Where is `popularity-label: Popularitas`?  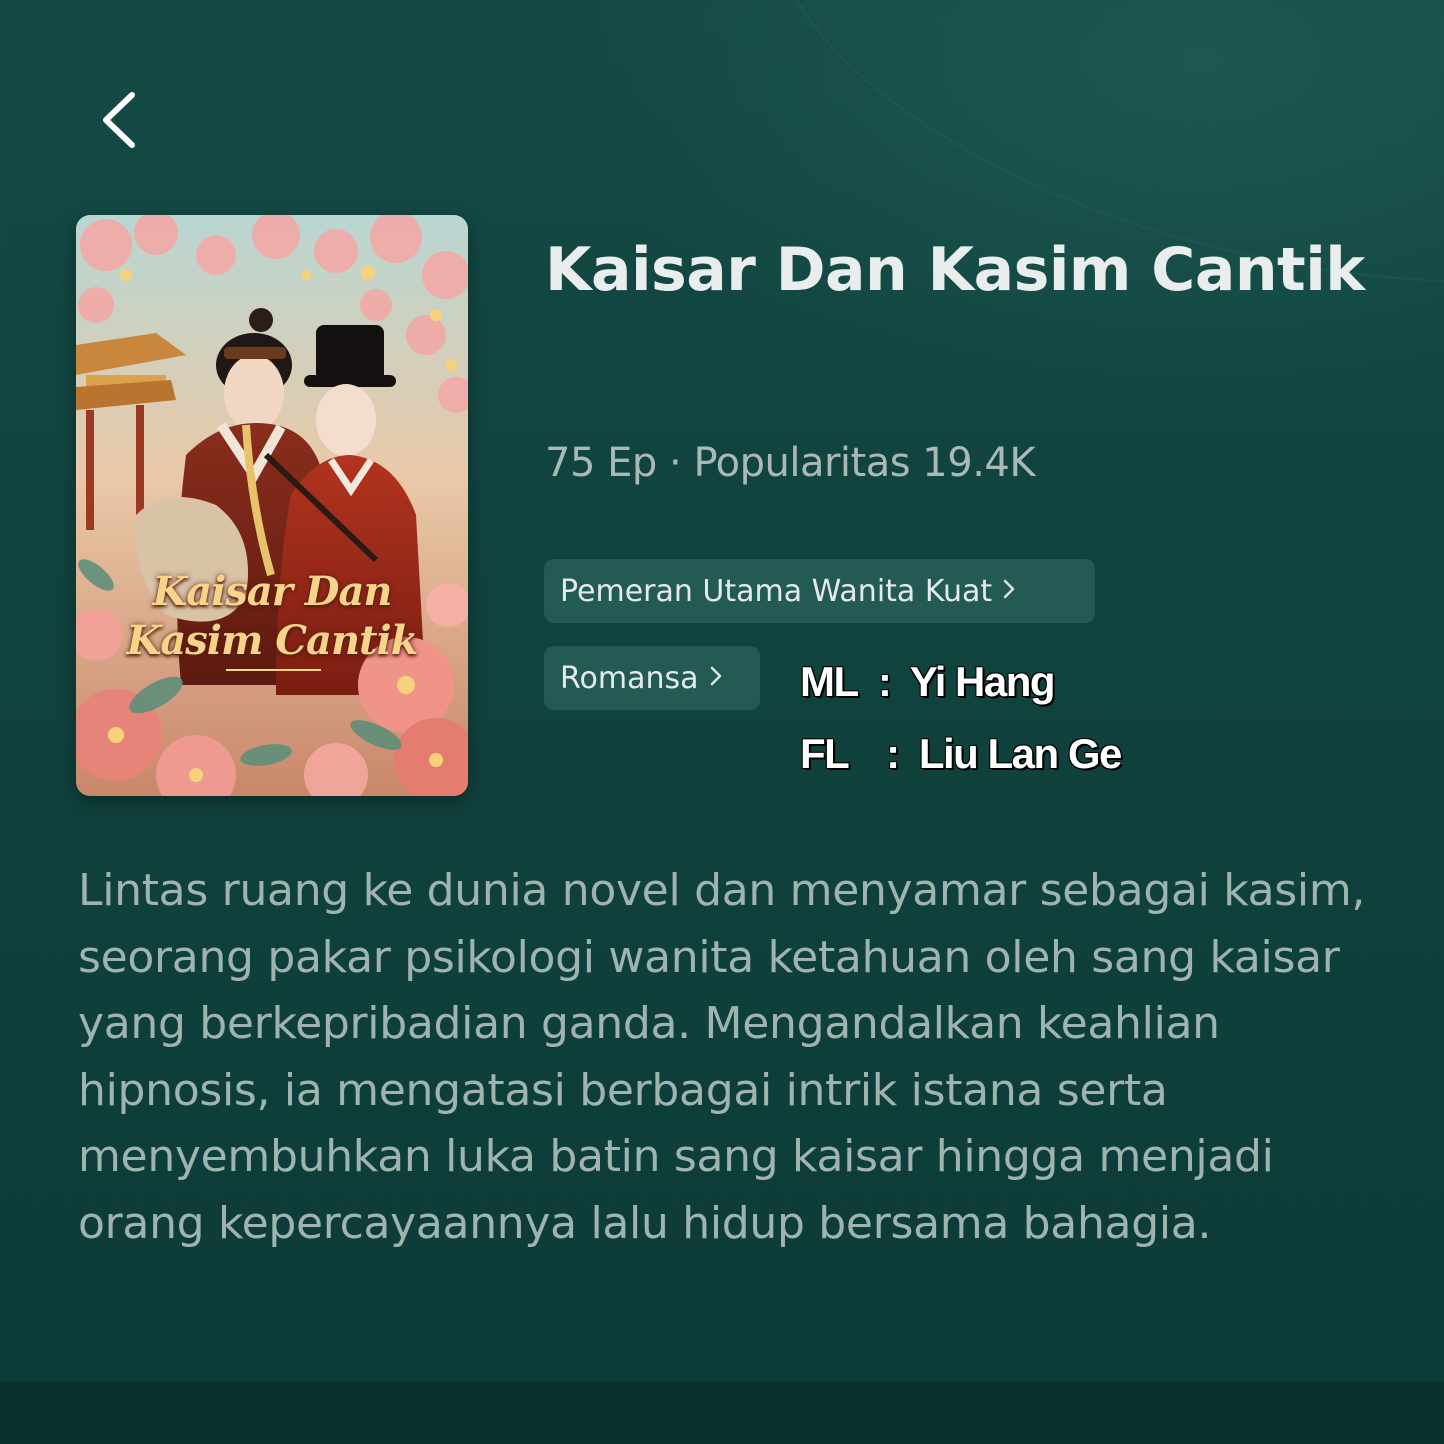 popularity-label: Popularitas is located at coordinates (802, 463).